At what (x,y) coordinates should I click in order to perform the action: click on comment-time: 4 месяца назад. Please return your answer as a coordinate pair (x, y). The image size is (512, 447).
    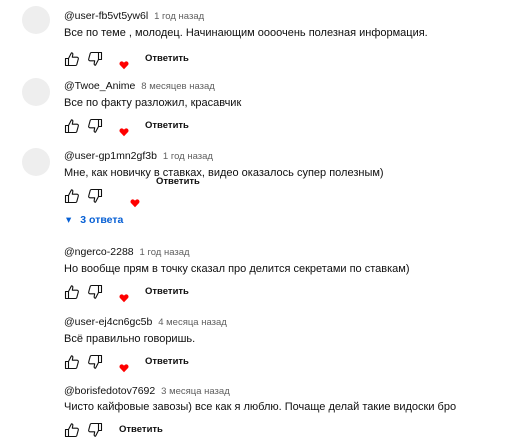
    Looking at the image, I should click on (192, 322).